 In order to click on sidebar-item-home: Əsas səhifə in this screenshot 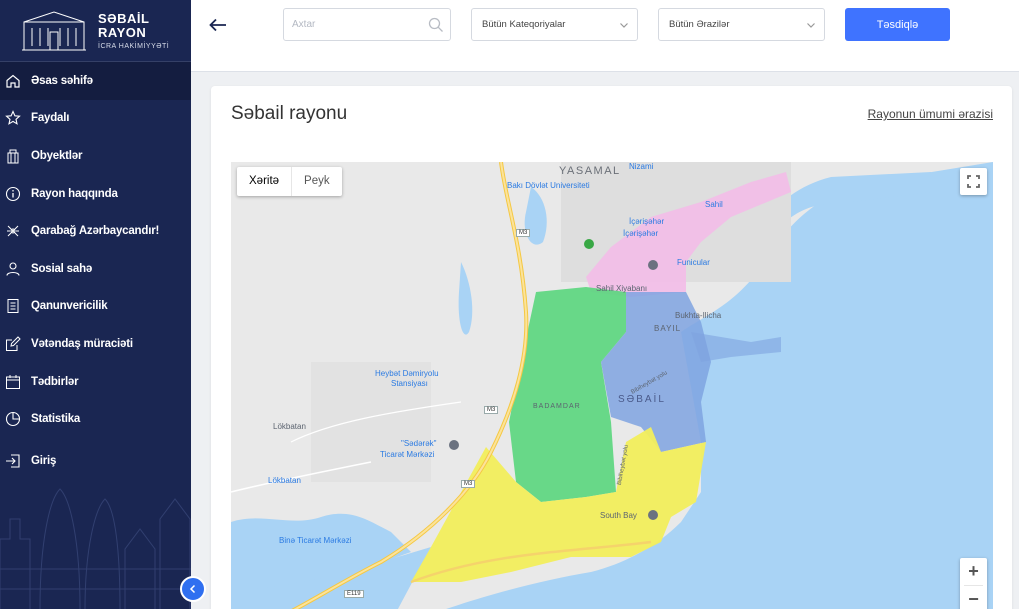, I will do `click(95, 81)`.